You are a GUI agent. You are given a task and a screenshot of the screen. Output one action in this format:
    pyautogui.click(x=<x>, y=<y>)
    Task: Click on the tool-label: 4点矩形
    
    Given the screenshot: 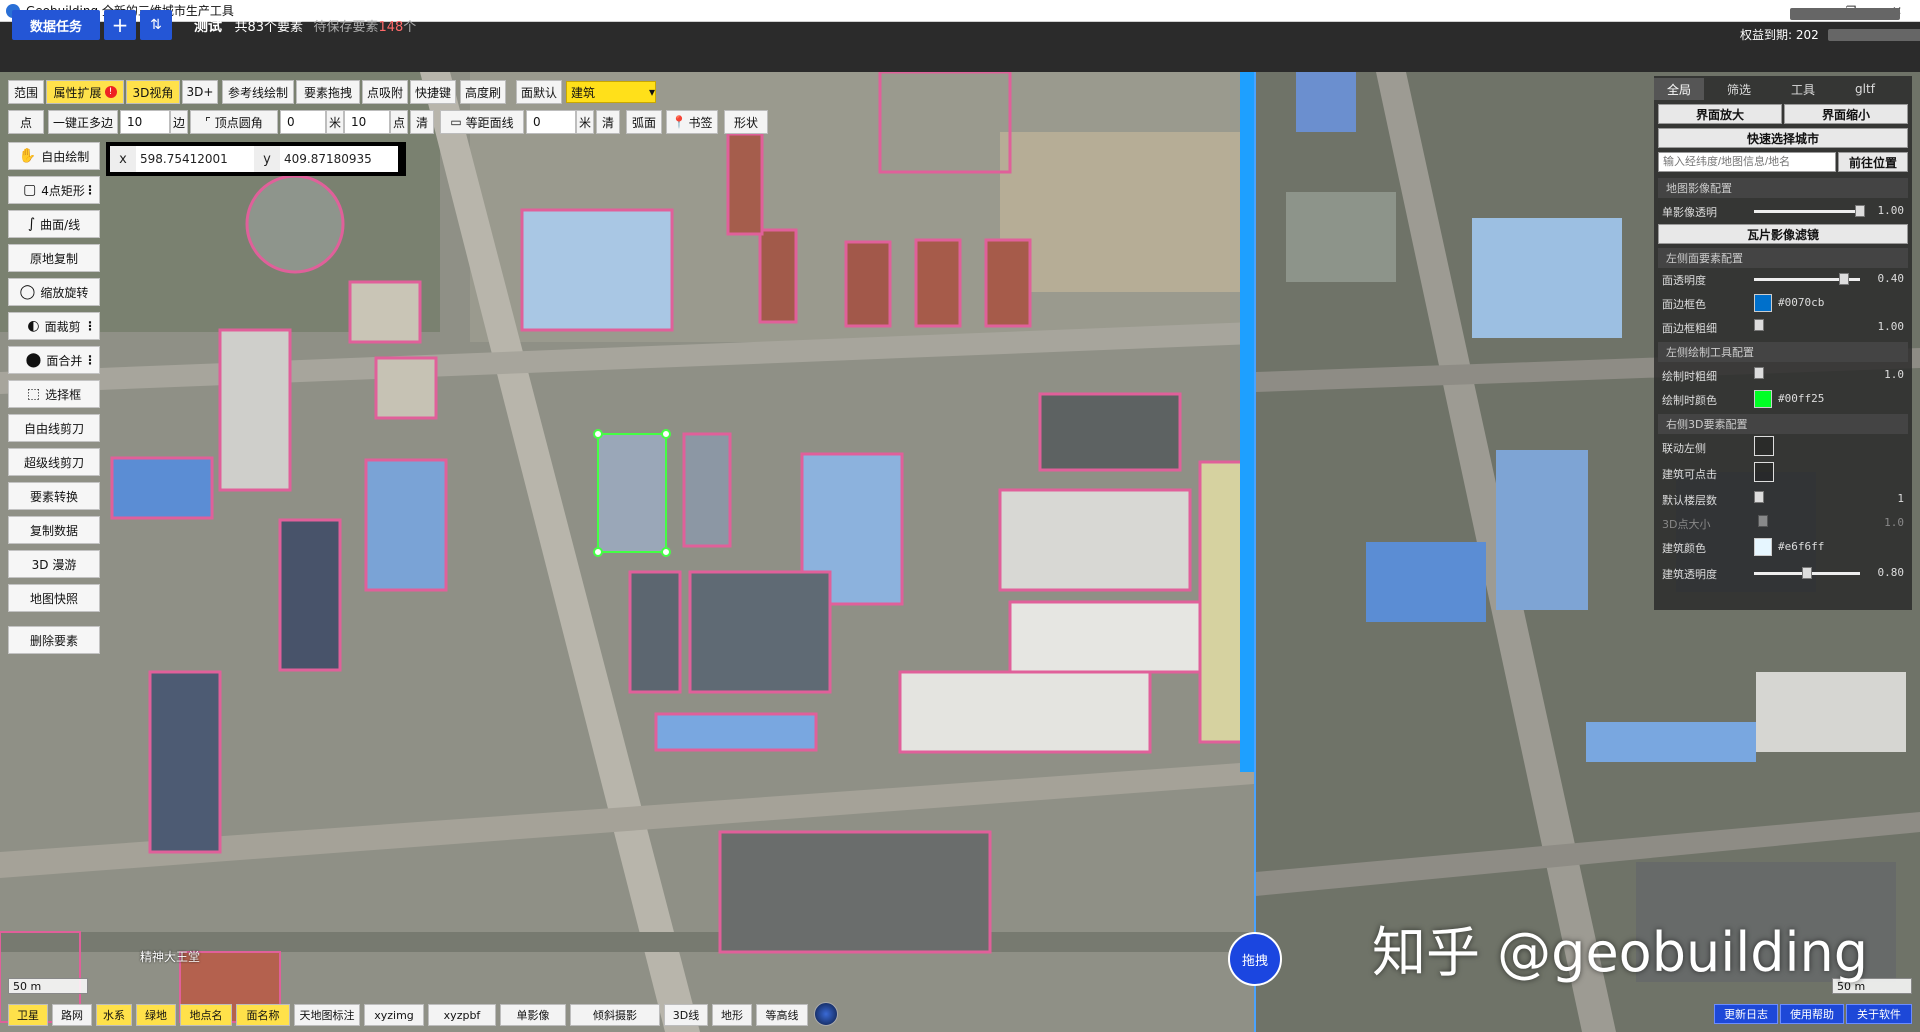 What is the action you would take?
    pyautogui.click(x=63, y=190)
    